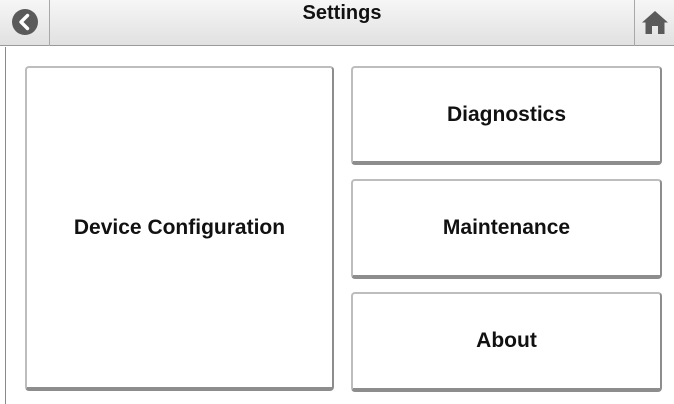  I want to click on diagnostics-label: Diagnostics, so click(506, 114).